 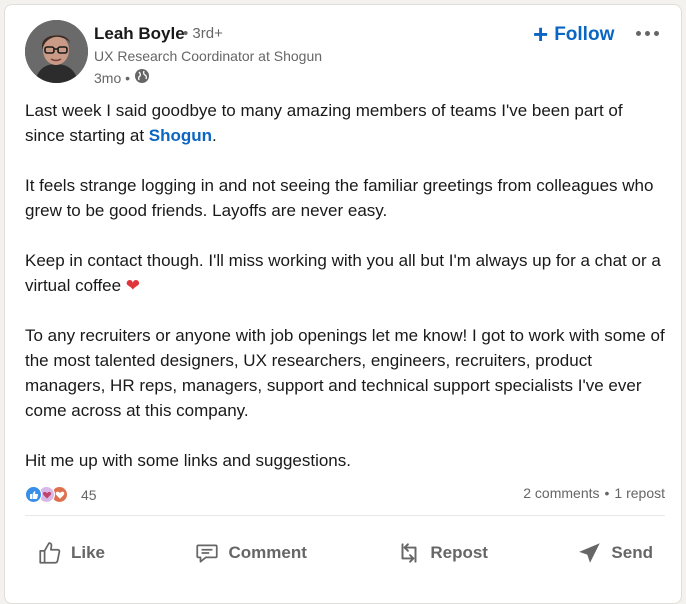 What do you see at coordinates (561, 493) in the screenshot?
I see `comments-count-link: 2 comments` at bounding box center [561, 493].